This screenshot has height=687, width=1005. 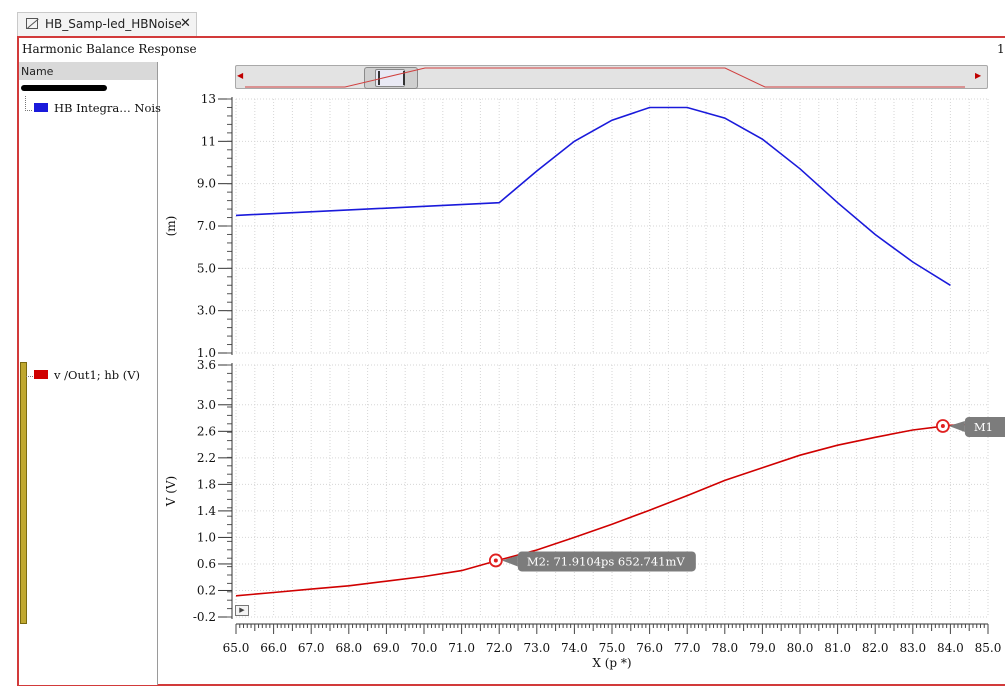 I want to click on y-tick-label: 7.0, so click(x=206, y=226).